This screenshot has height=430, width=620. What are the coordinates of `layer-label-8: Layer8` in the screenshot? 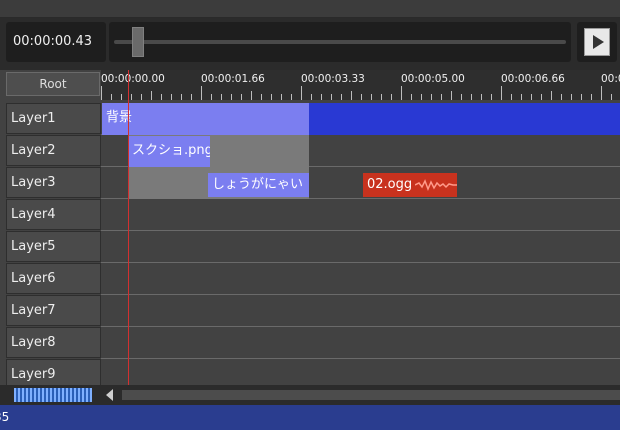 It's located at (53, 342).